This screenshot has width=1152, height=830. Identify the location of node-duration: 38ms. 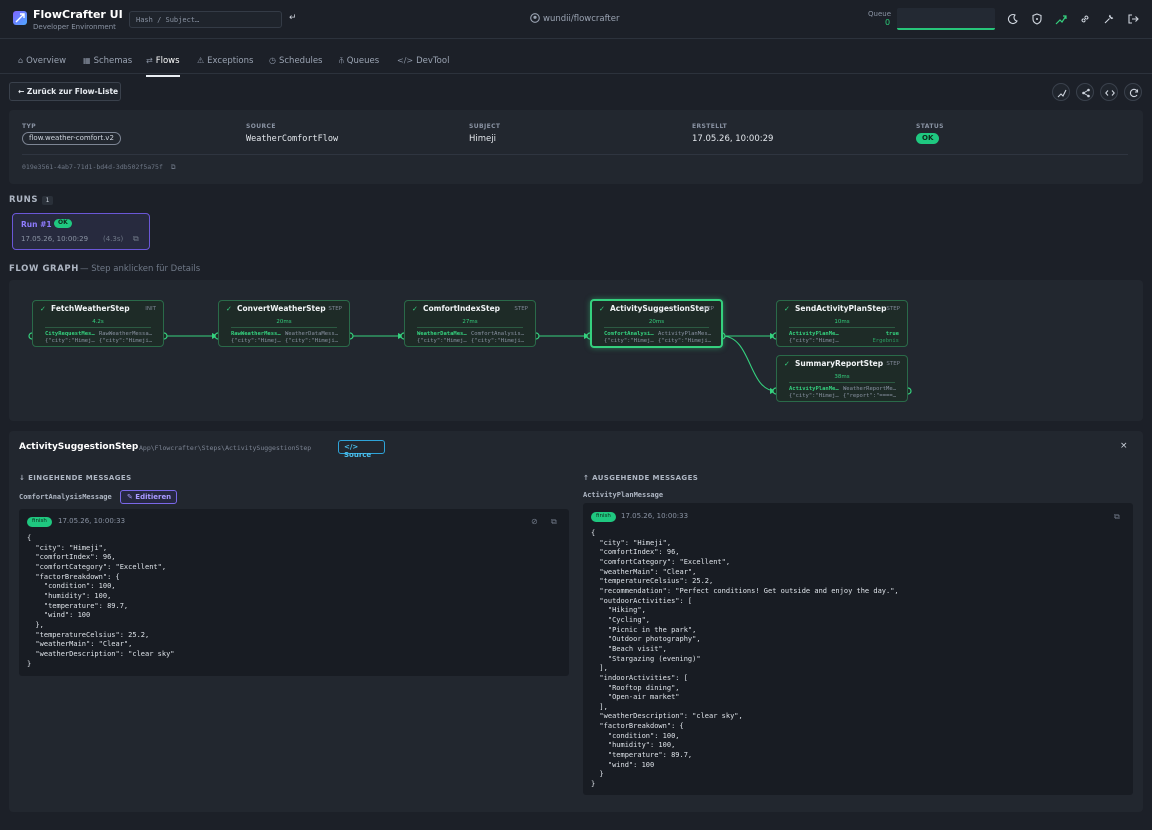
(842, 377).